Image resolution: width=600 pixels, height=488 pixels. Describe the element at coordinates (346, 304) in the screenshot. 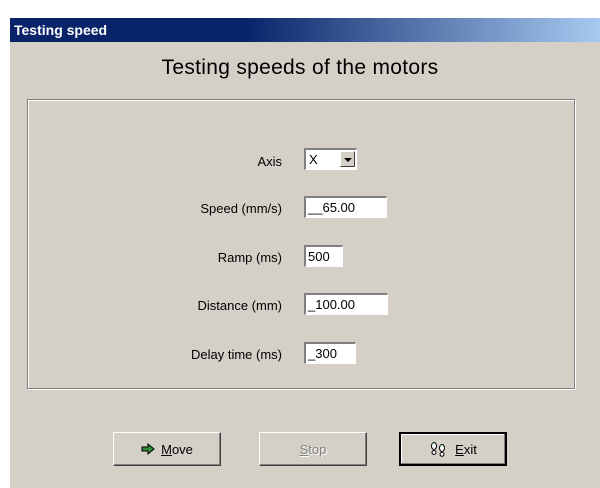

I see `distance-input: _100.00` at that location.